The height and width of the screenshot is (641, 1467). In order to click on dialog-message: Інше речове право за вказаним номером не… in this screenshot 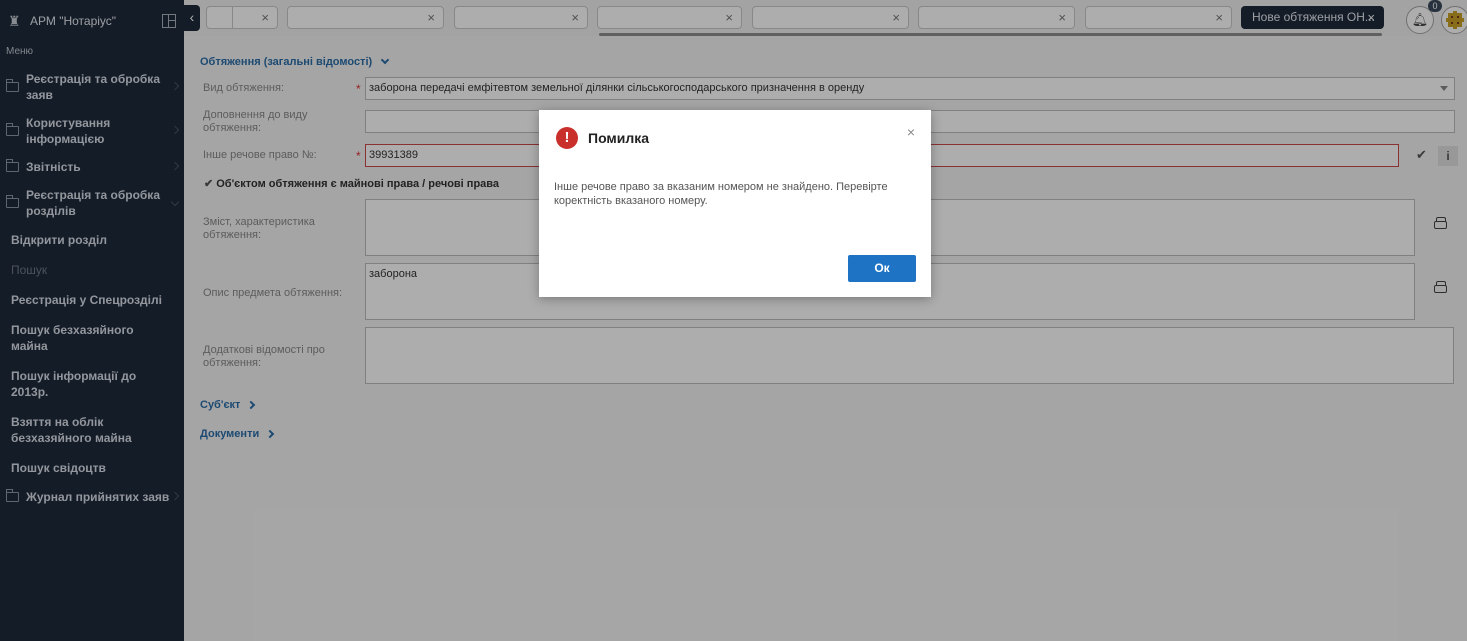, I will do `click(721, 194)`.